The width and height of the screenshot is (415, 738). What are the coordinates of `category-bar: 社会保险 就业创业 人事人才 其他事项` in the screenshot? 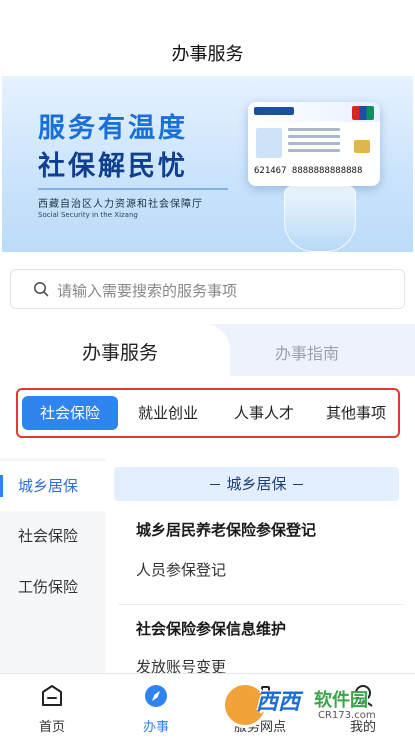 It's located at (208, 413).